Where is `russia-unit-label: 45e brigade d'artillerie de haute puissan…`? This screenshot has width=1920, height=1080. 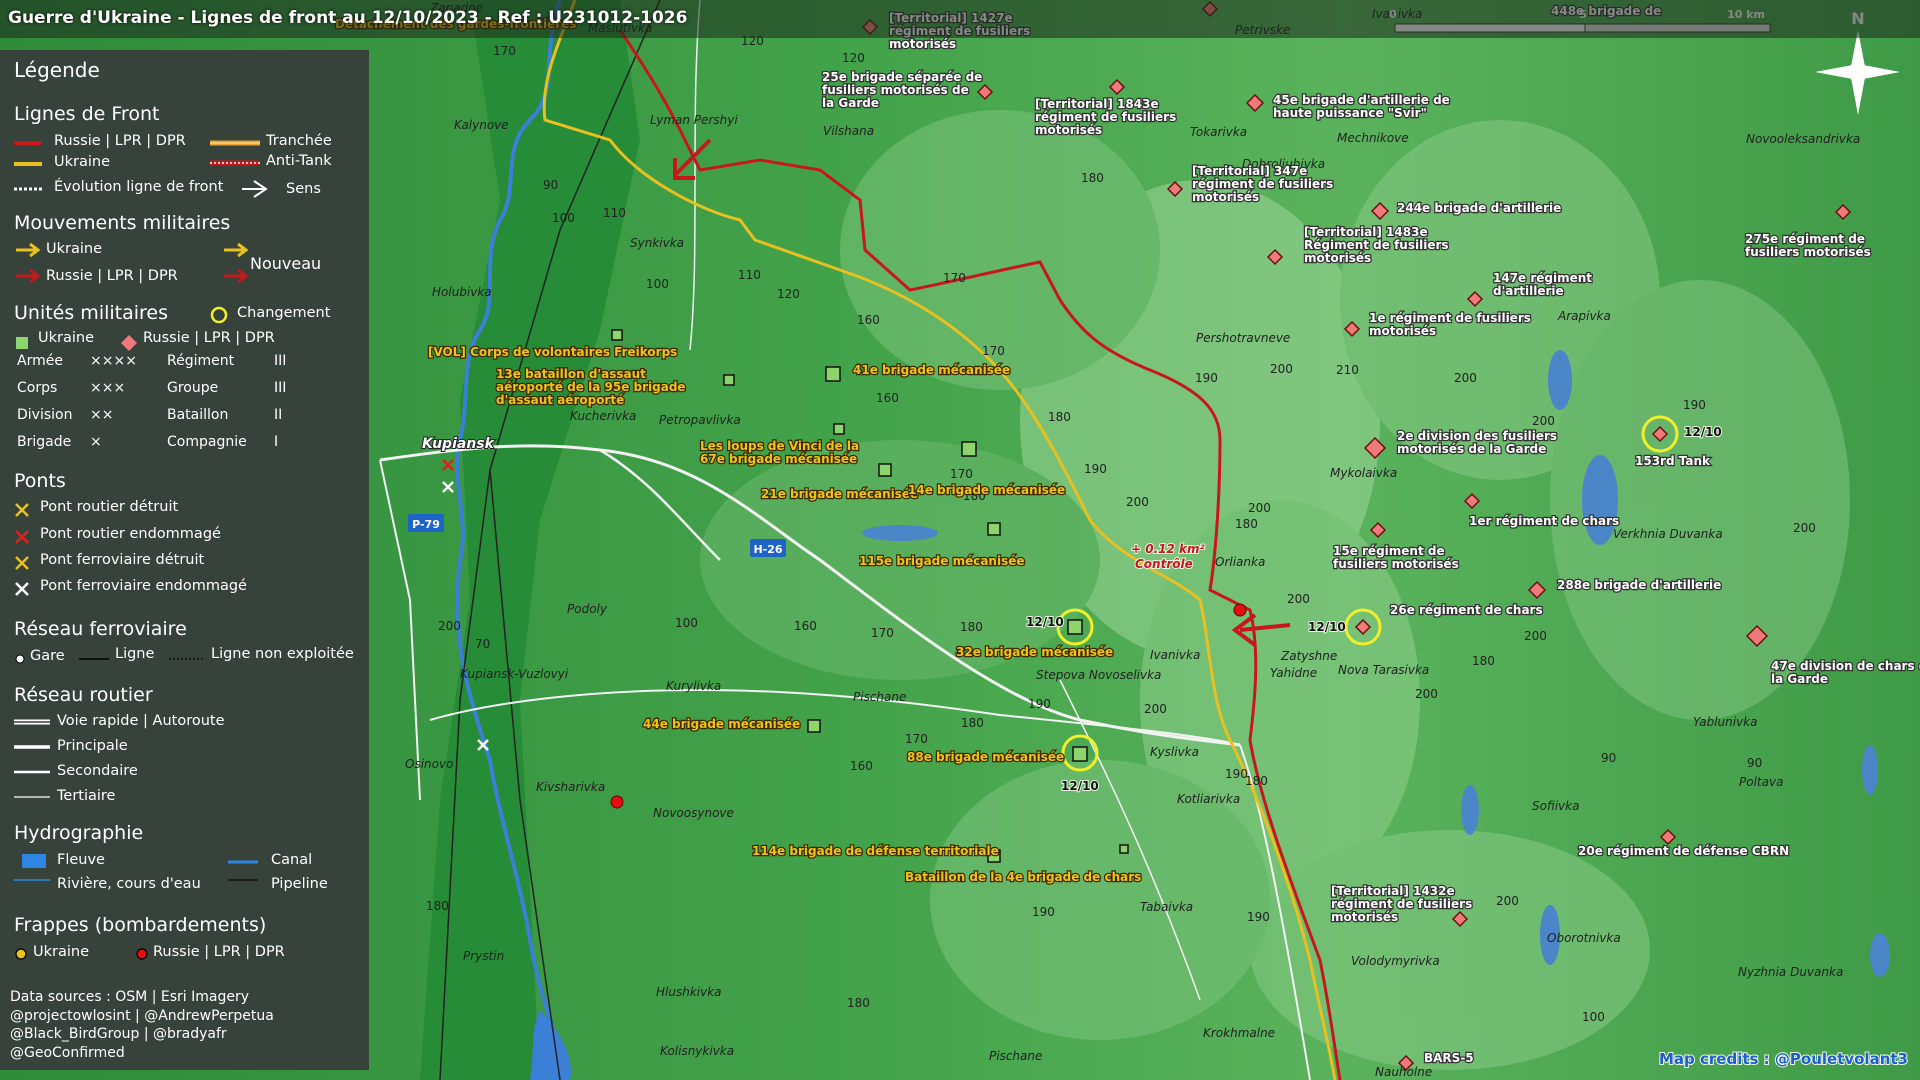
russia-unit-label: 45e brigade d'artillerie de haute puissan… is located at coordinates (1361, 106).